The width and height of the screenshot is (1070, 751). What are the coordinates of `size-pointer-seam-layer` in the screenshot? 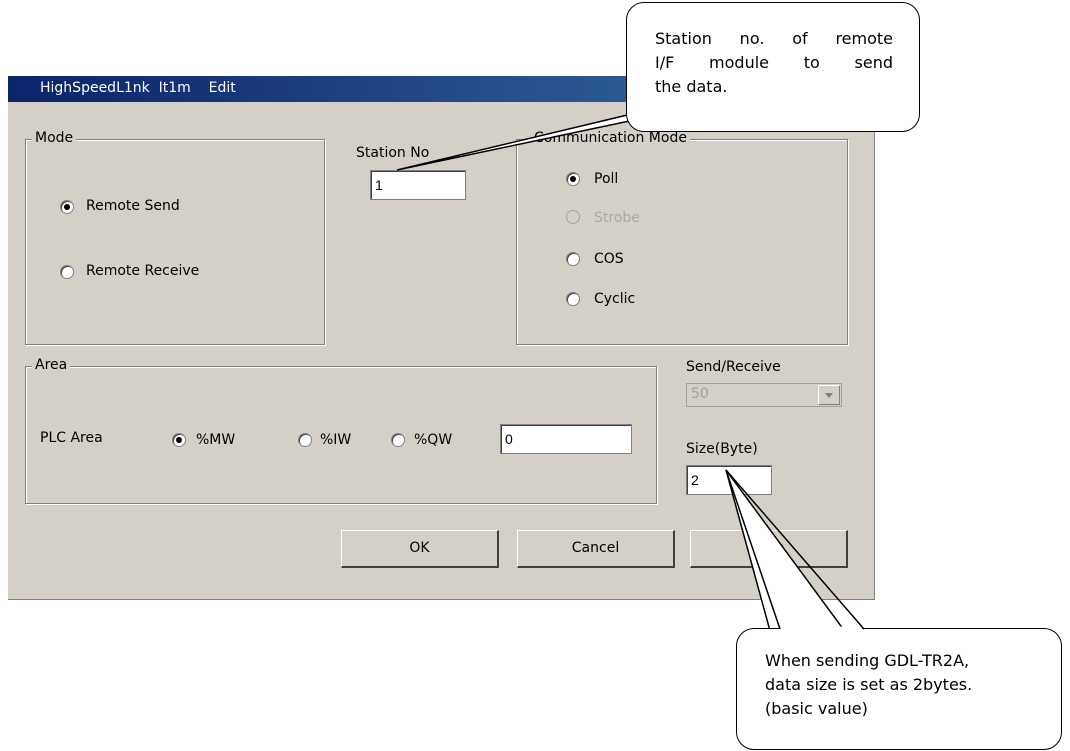 It's located at (795, 549).